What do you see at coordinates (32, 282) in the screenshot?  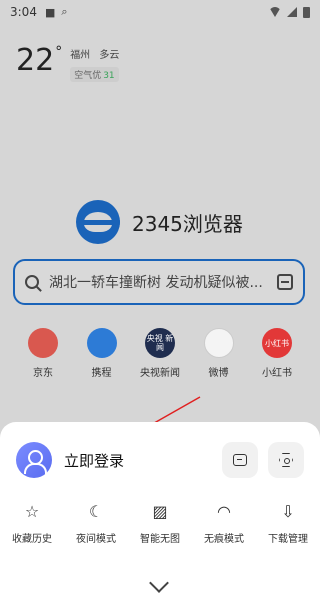 I see `search-icon` at bounding box center [32, 282].